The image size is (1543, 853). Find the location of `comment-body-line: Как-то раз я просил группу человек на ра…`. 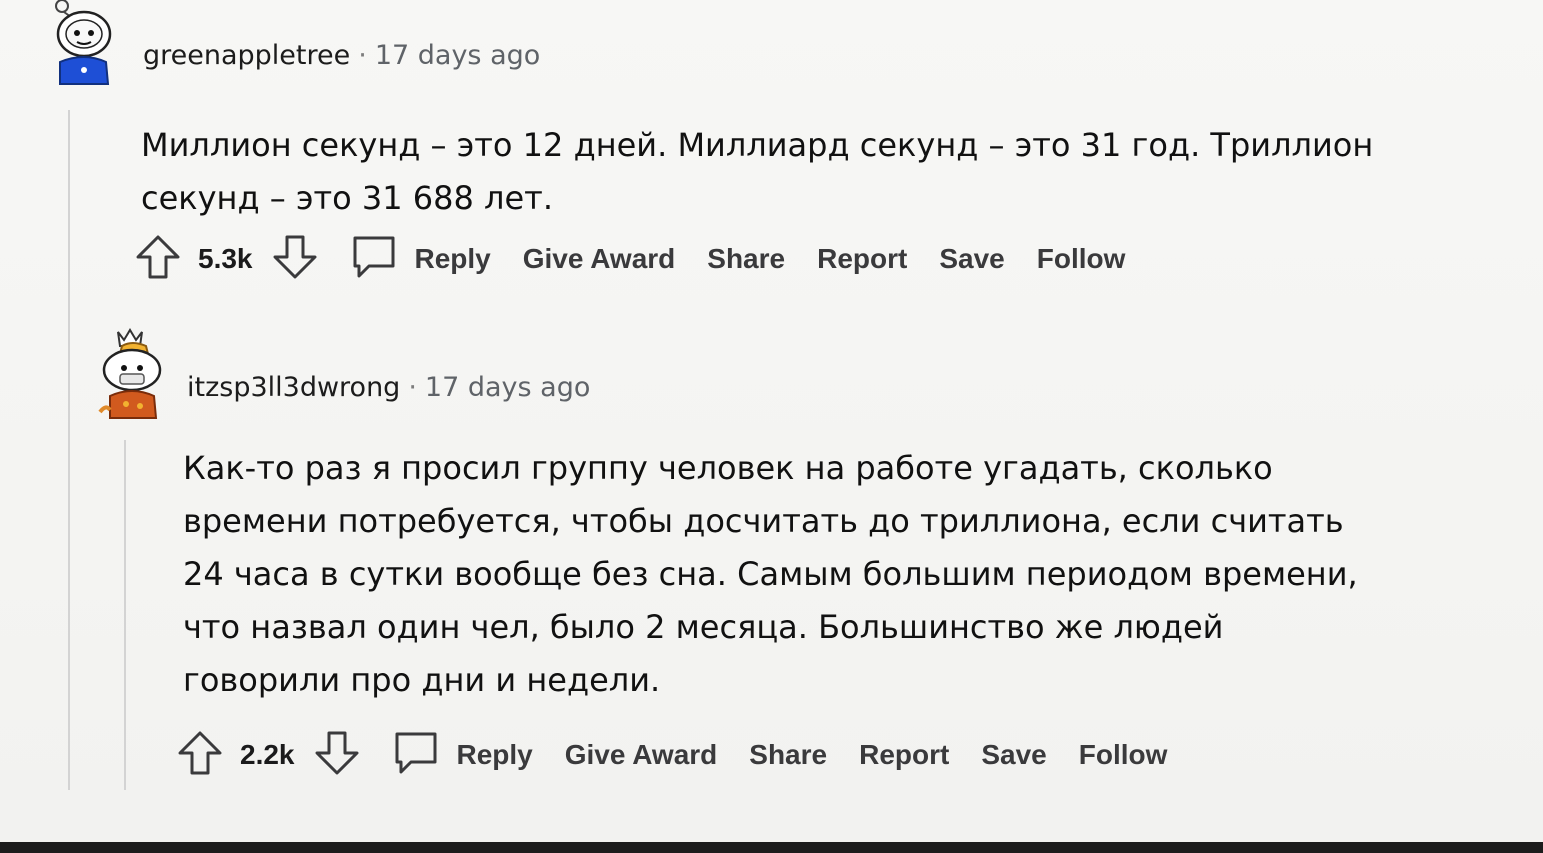

comment-body-line: Как-то раз я просил группу человек на ра… is located at coordinates (728, 468).